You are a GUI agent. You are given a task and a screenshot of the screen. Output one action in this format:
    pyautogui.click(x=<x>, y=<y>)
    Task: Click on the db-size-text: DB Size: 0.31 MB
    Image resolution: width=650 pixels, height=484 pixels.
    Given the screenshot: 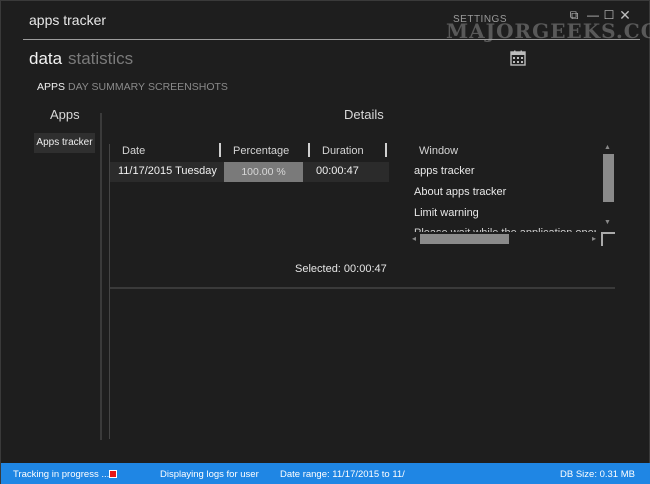 What is the action you would take?
    pyautogui.click(x=597, y=474)
    